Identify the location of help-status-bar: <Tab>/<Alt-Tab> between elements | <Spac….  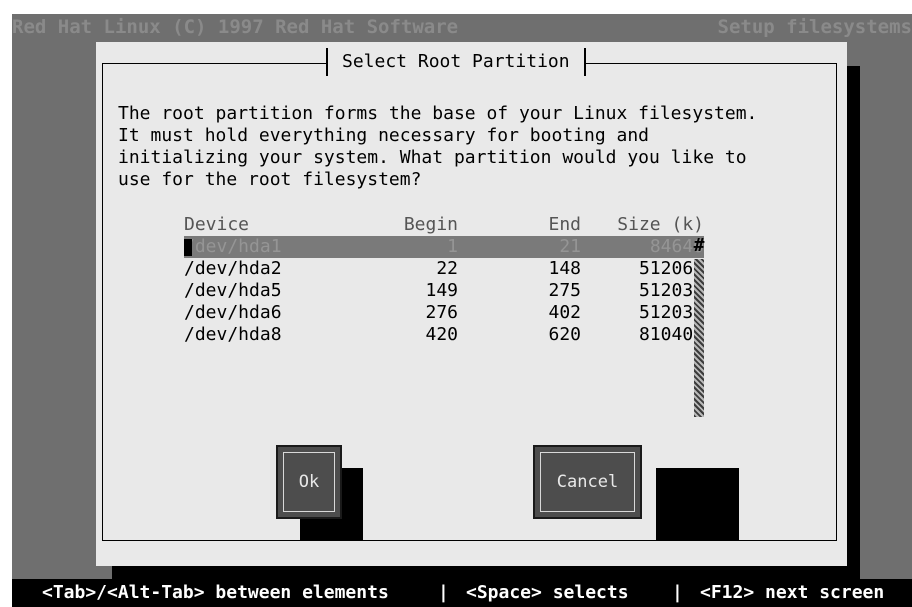
(462, 593).